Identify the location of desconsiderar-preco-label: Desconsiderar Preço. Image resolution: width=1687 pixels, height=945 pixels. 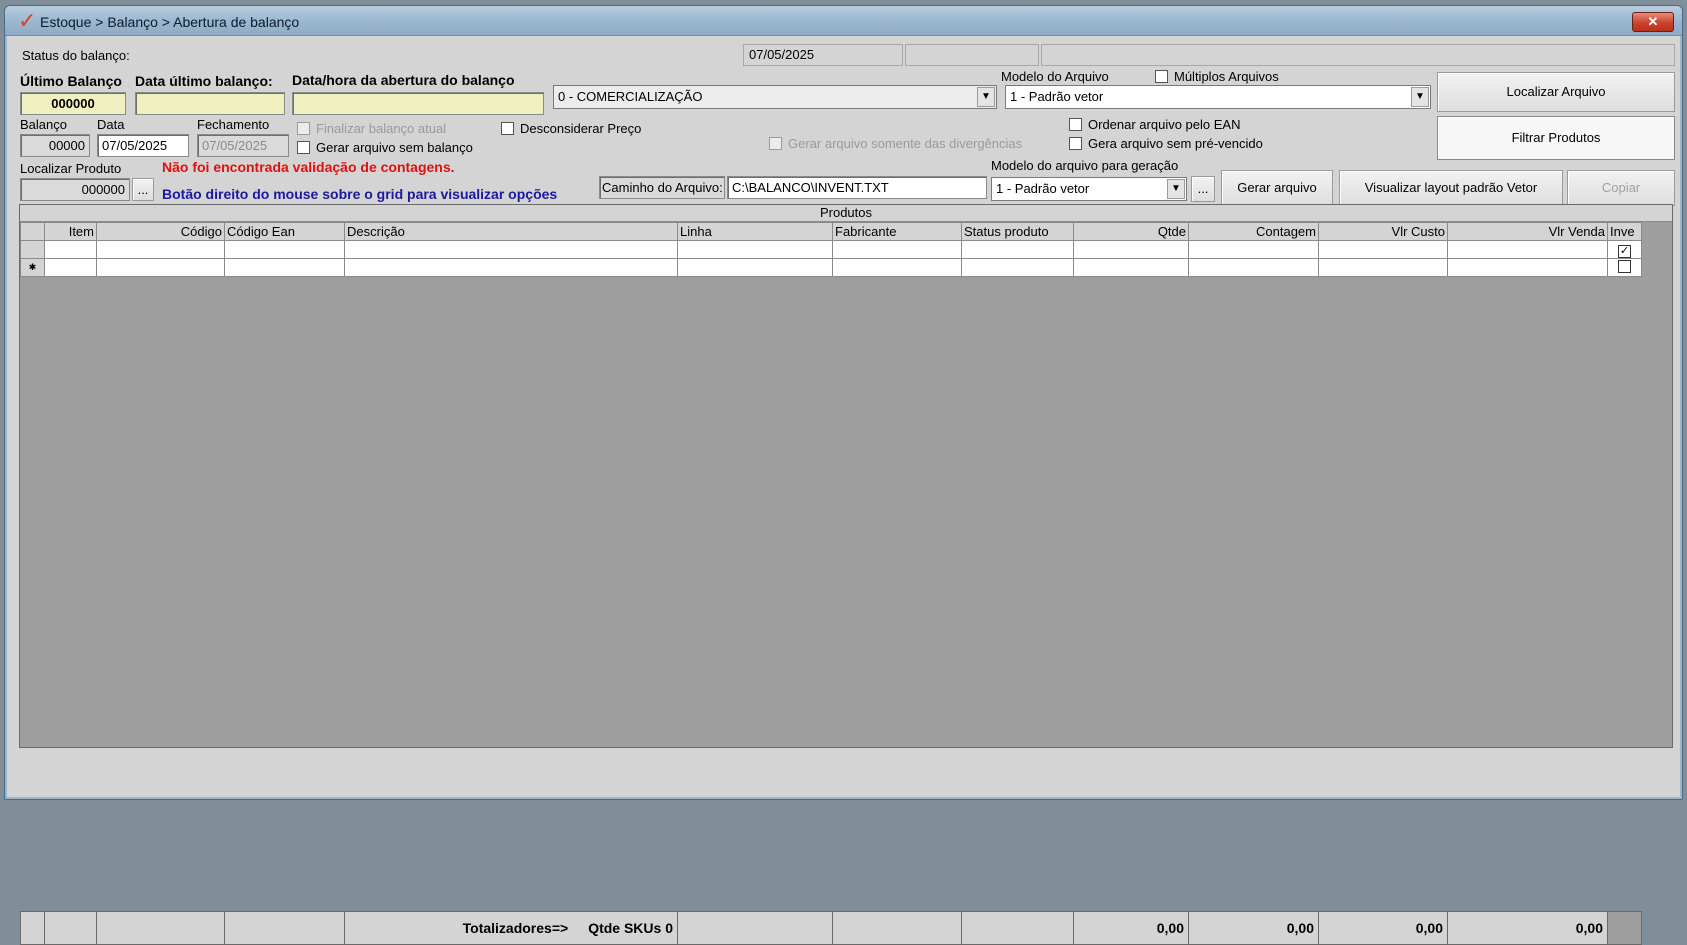
(581, 128).